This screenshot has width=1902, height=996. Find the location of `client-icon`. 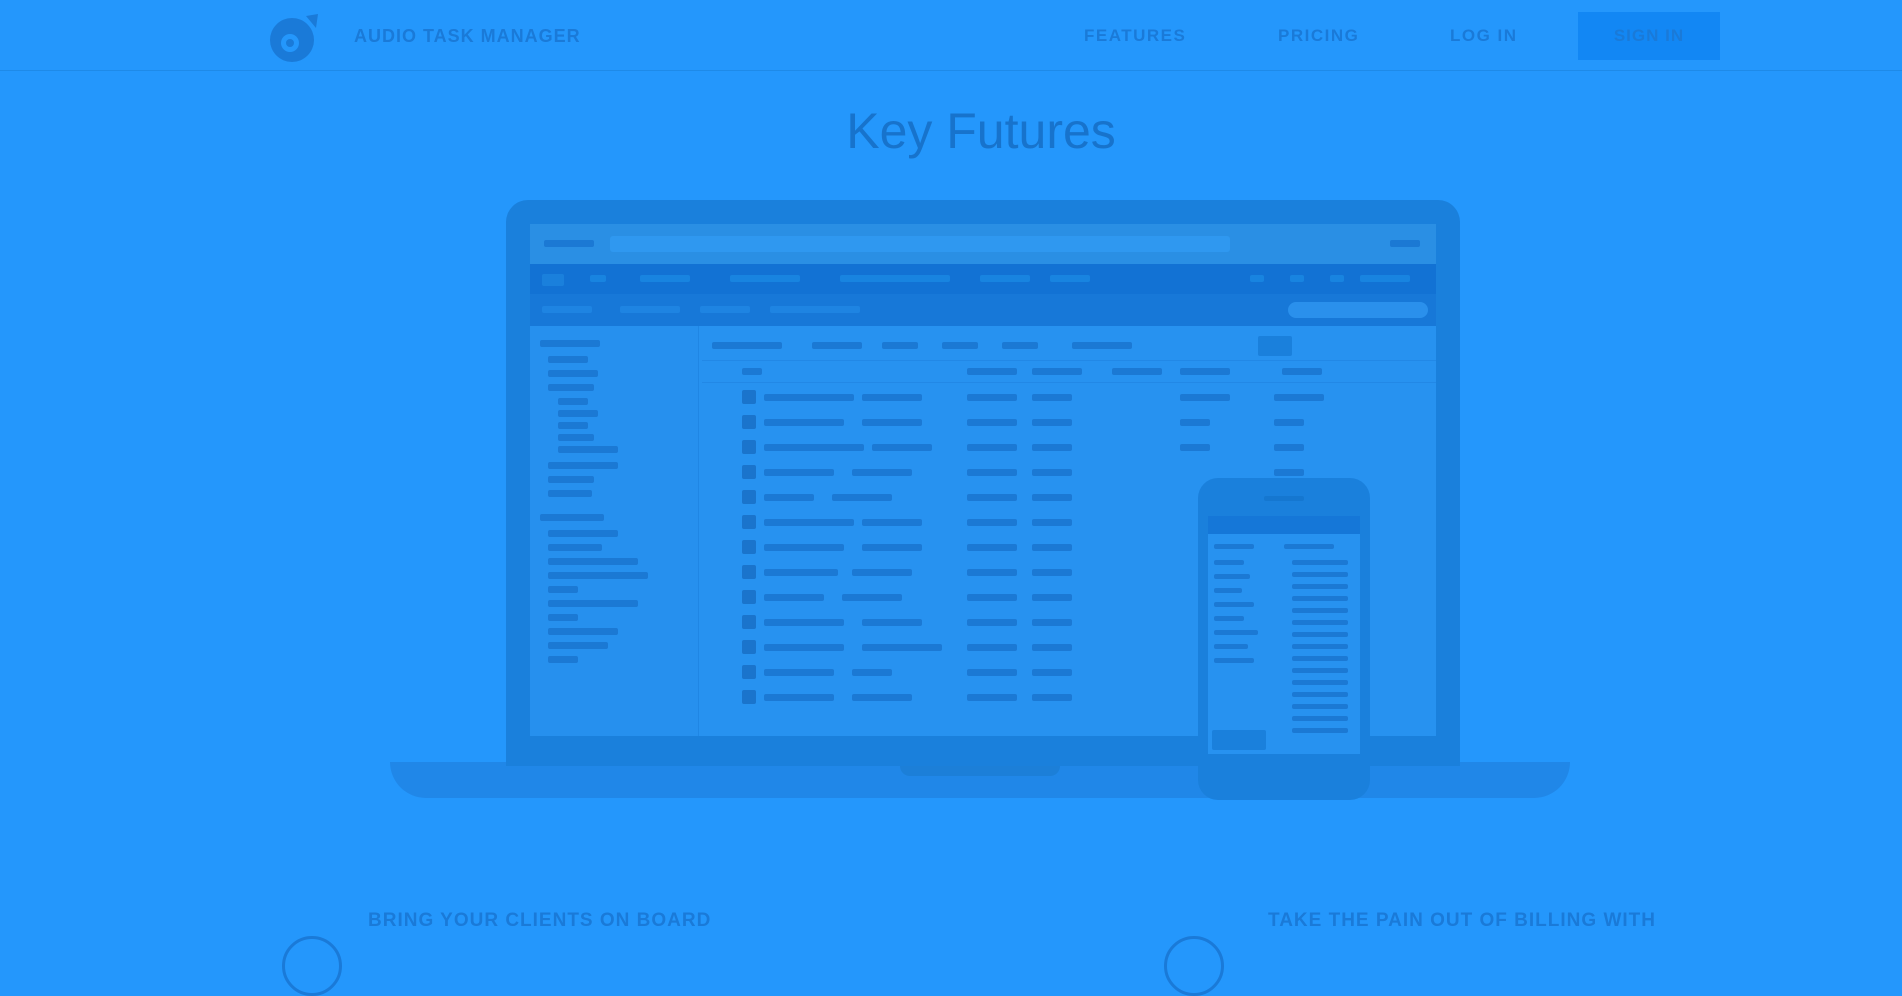

client-icon is located at coordinates (312, 966).